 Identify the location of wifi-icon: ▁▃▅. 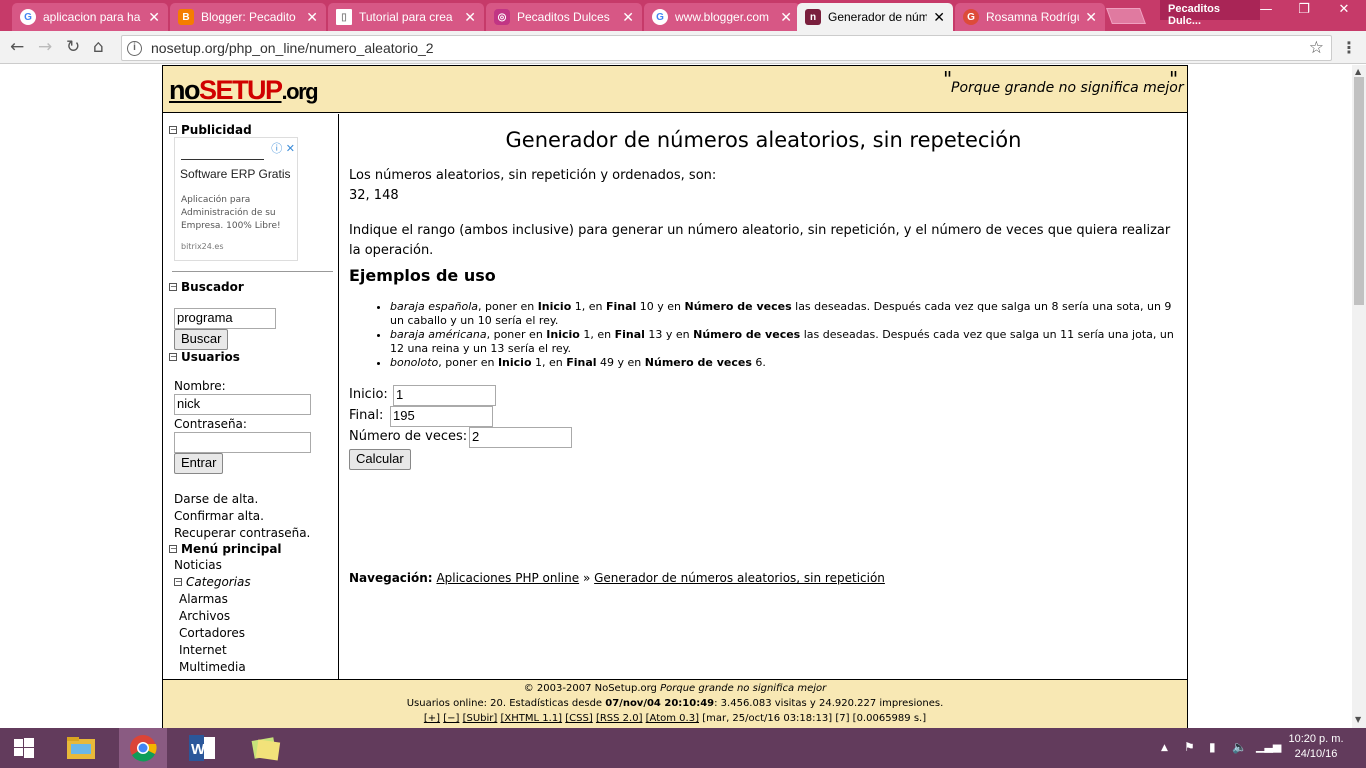
(1268, 746).